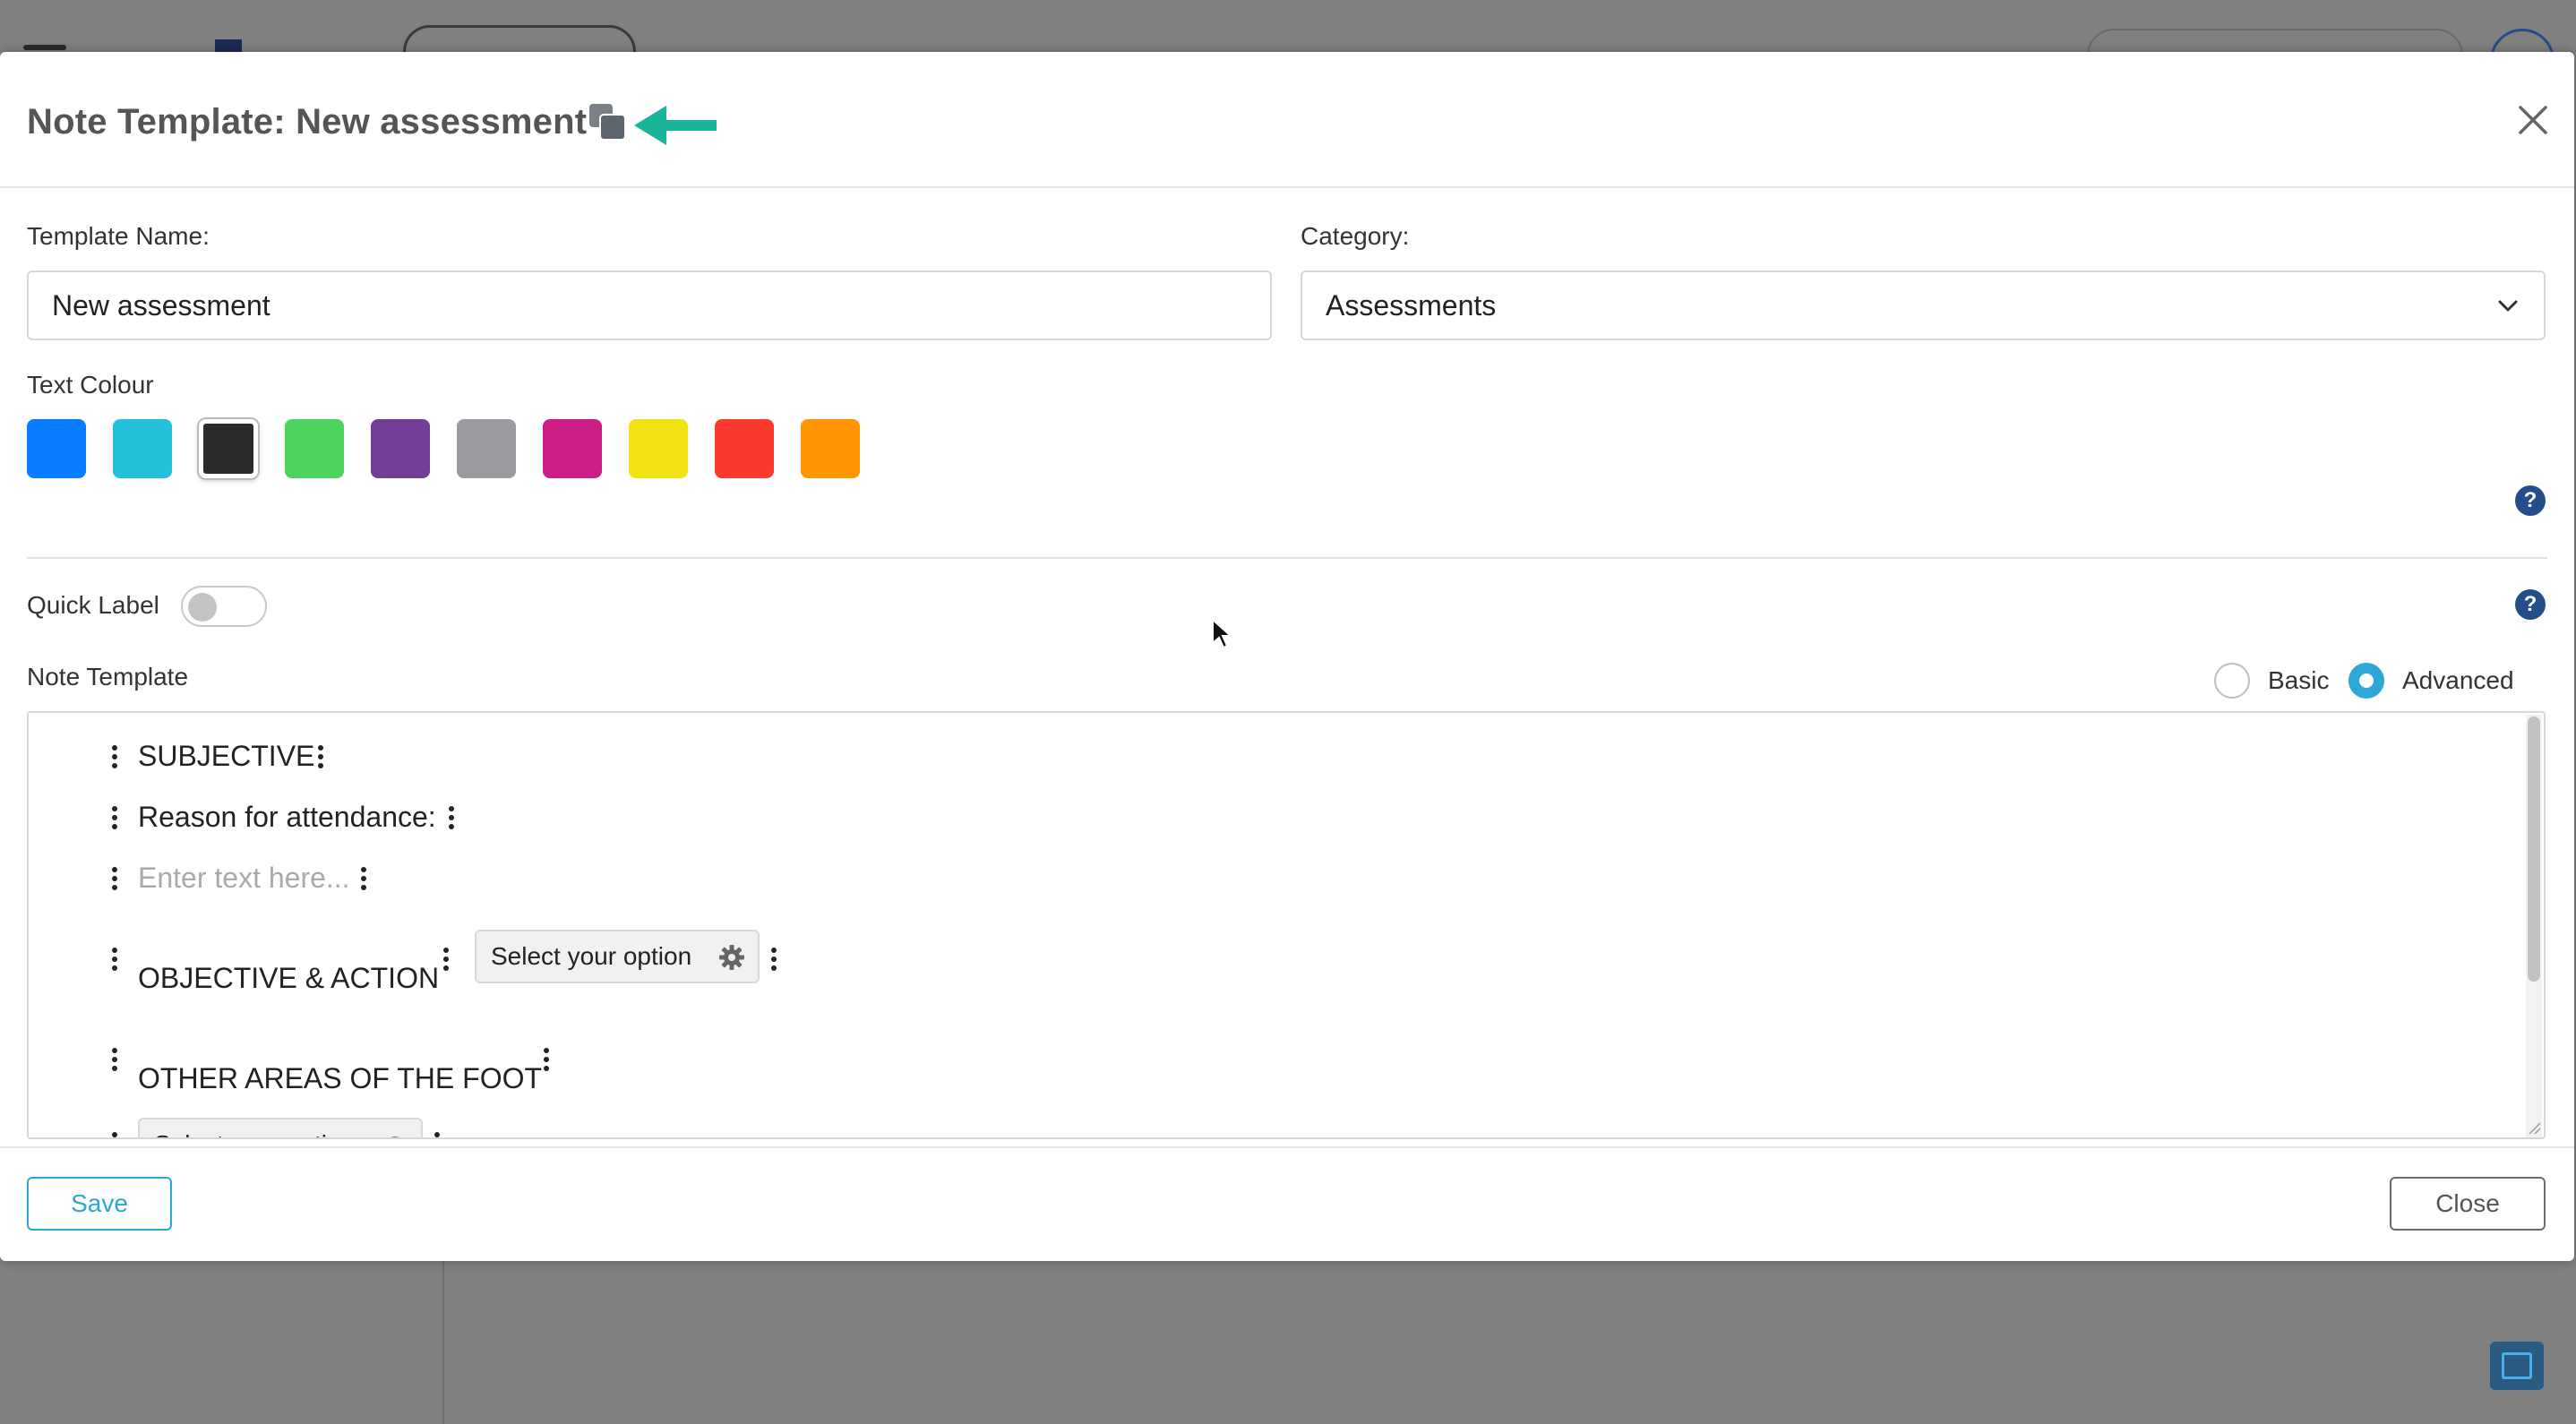  I want to click on template-name-input: New assessment, so click(649, 305).